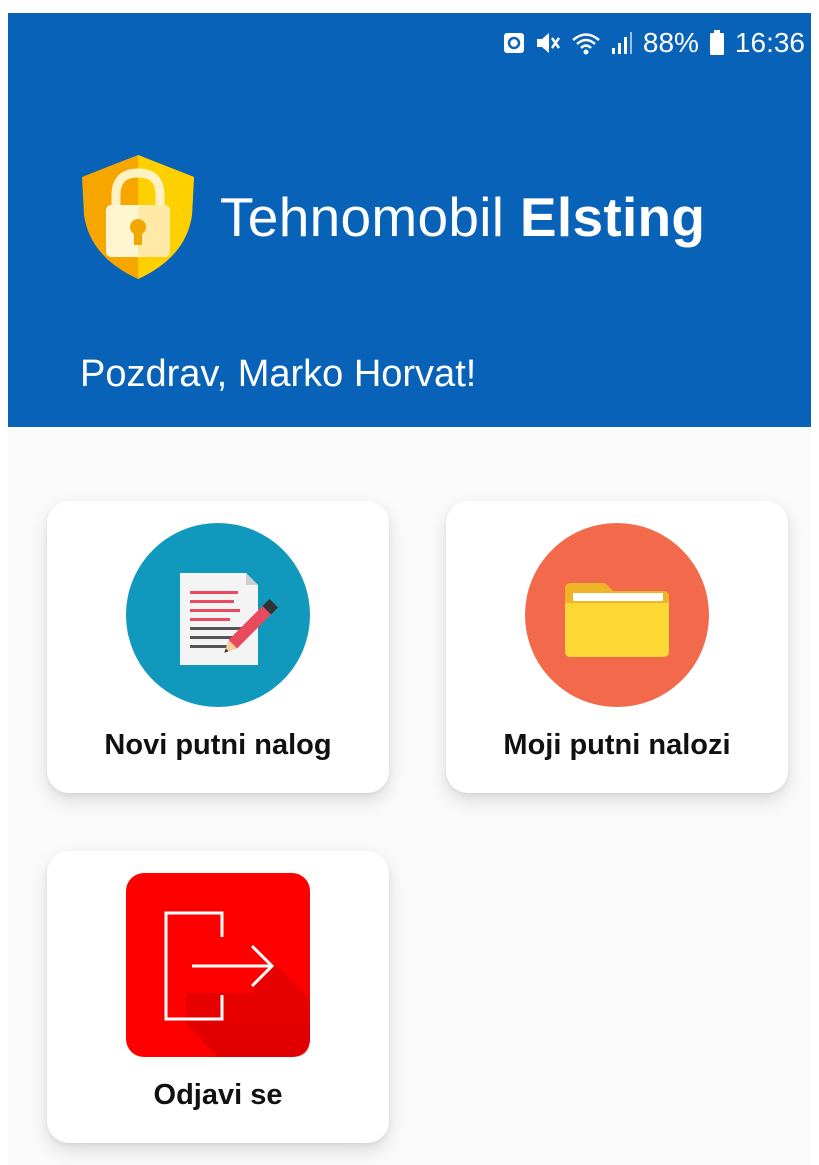 The width and height of the screenshot is (819, 1165). I want to click on brand-name-light: Tehnomobil, so click(362, 217).